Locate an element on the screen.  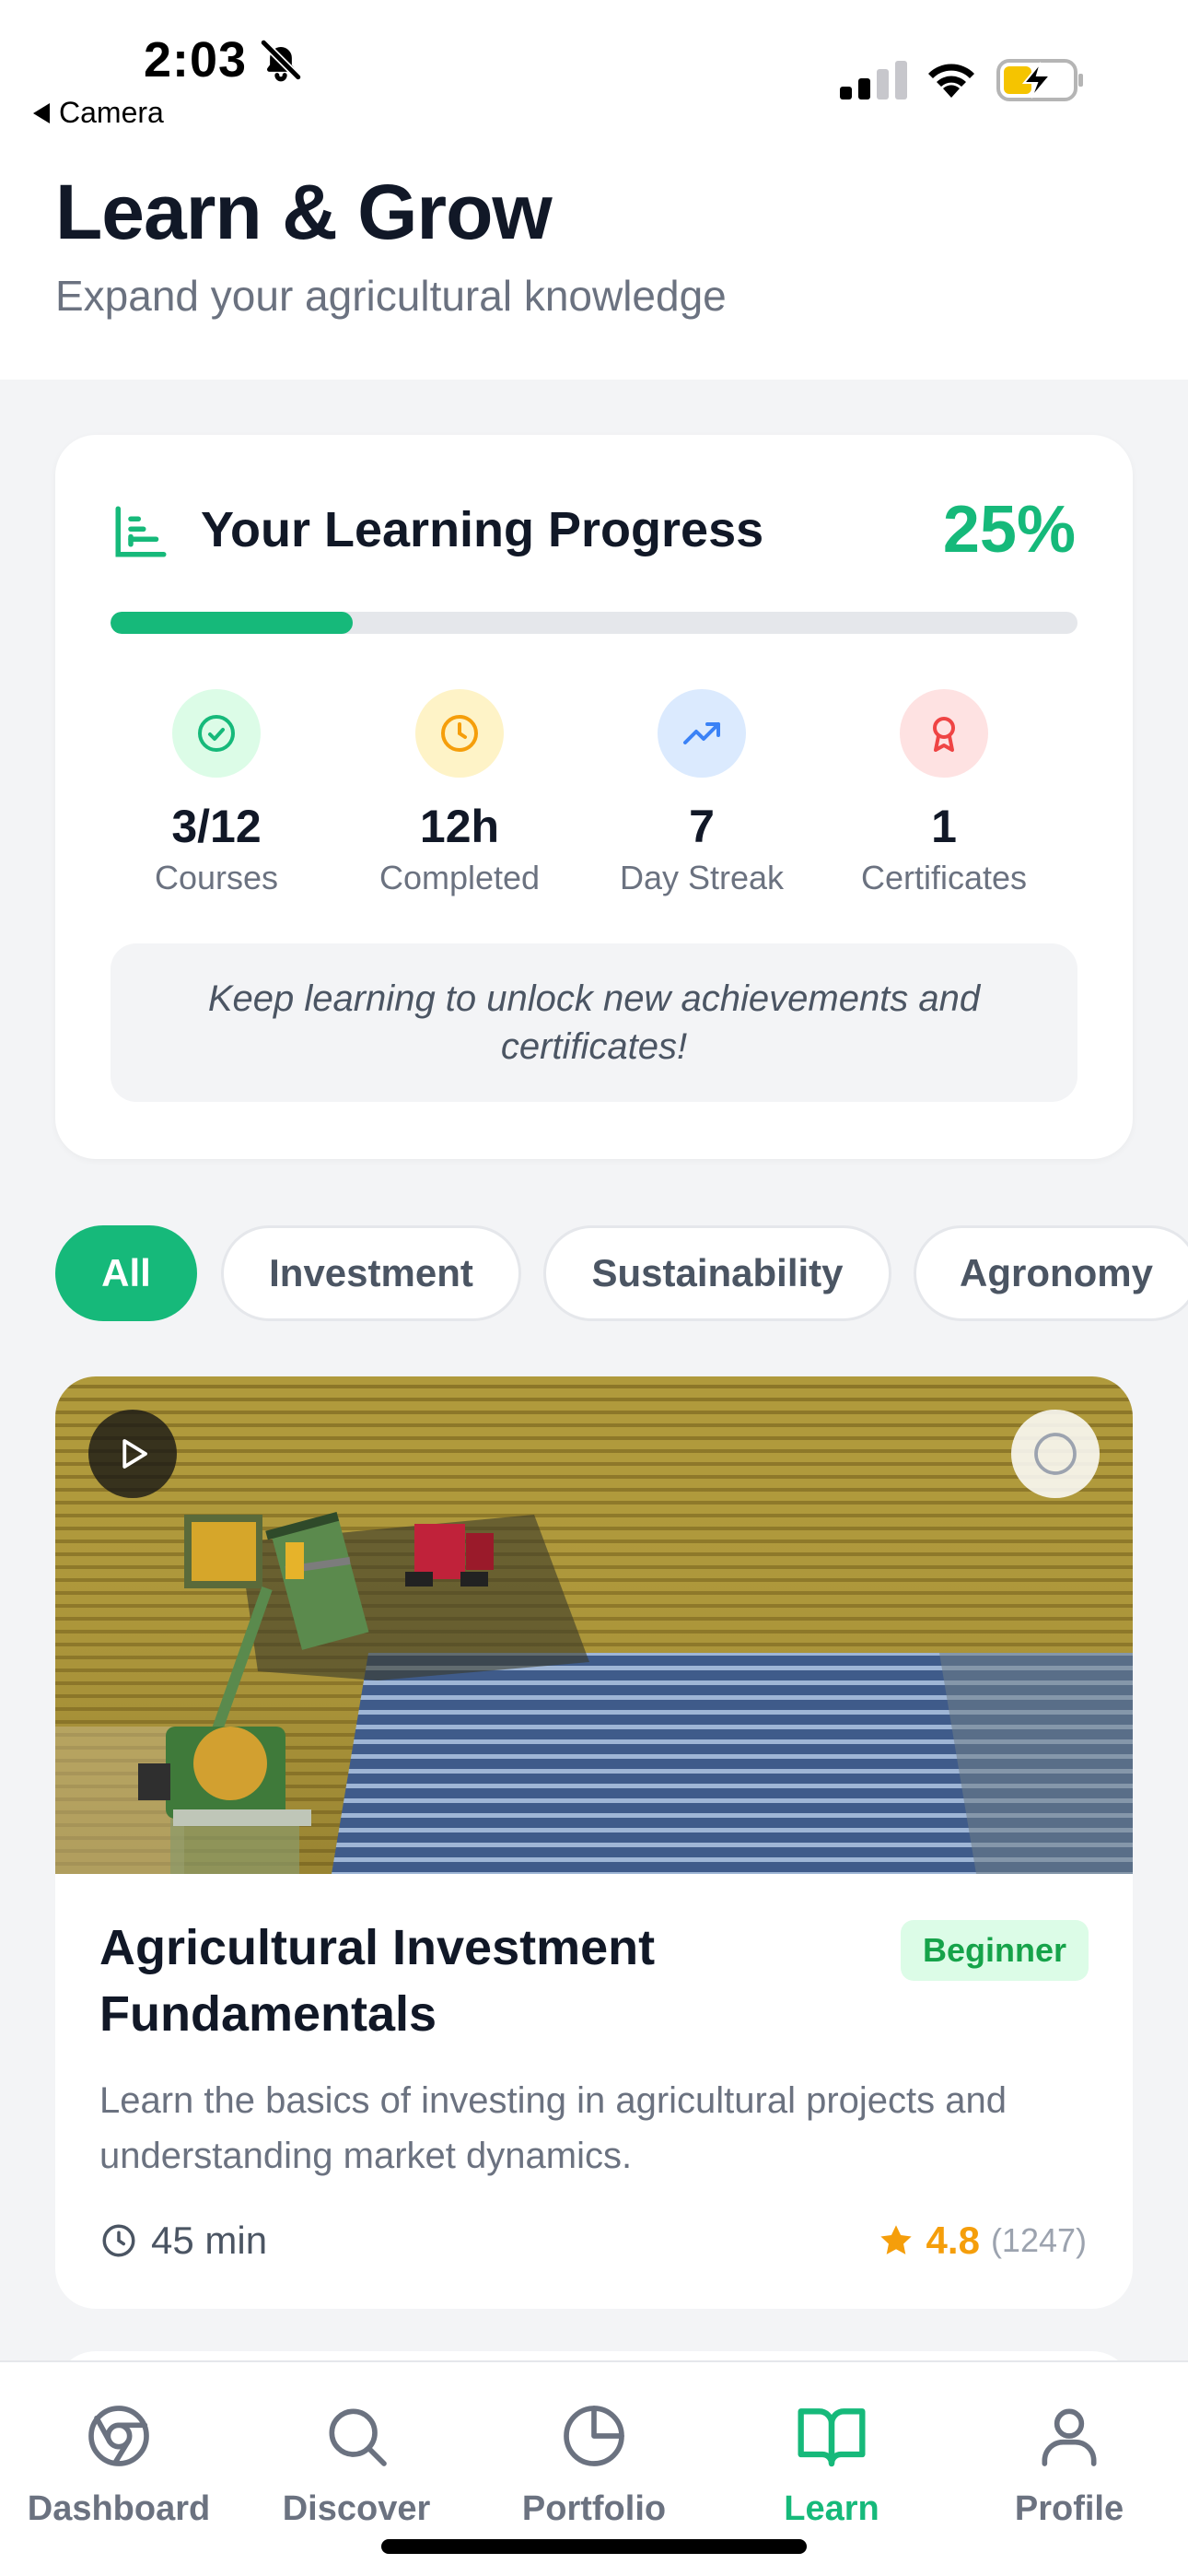
search-icon is located at coordinates (358, 2437).